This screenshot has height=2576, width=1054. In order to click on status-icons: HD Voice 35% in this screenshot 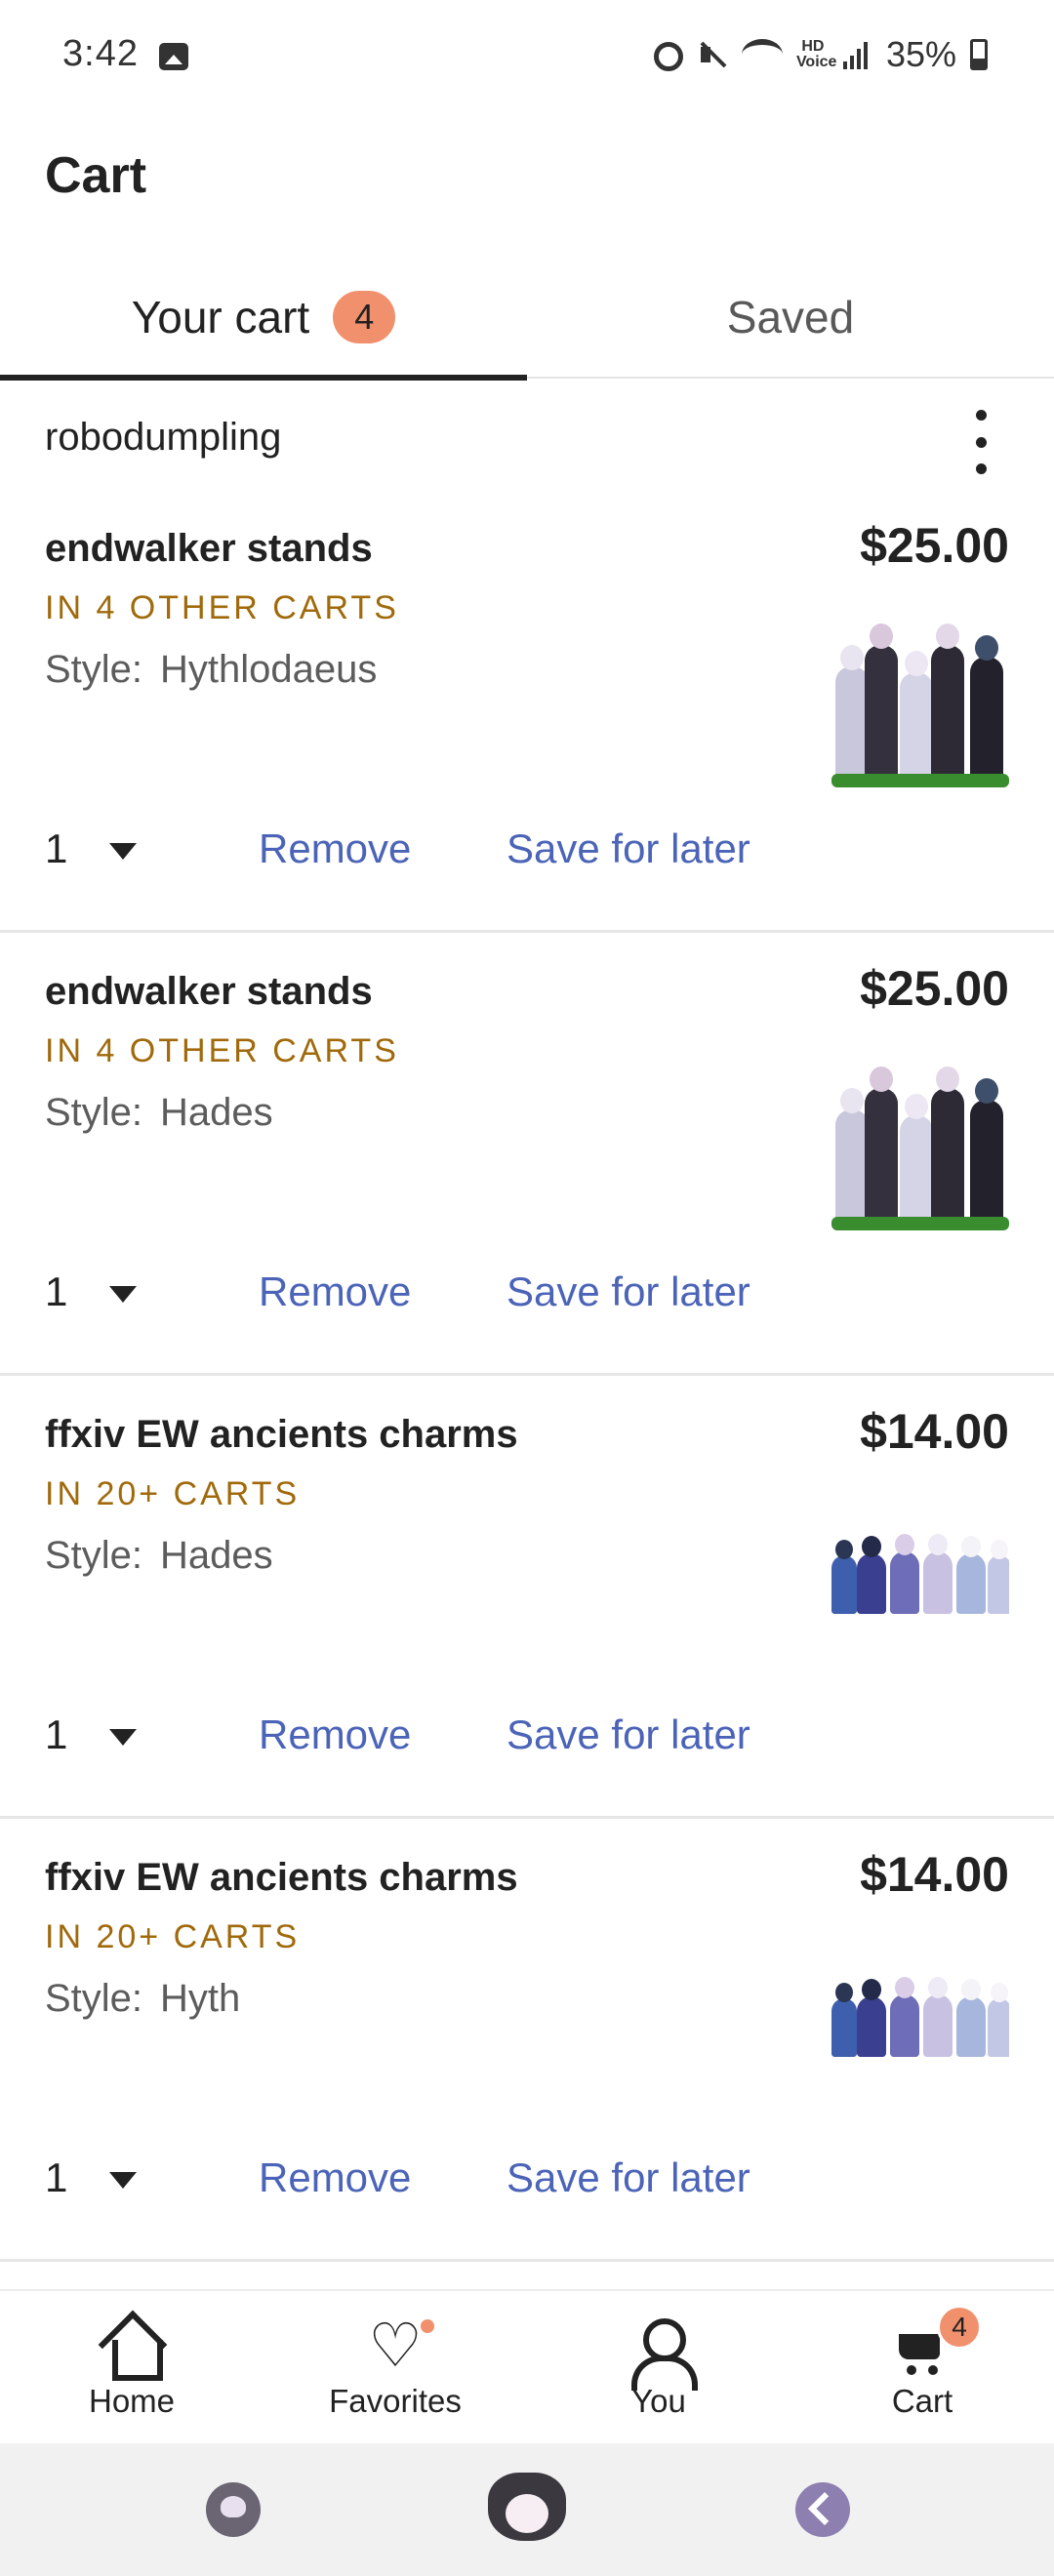, I will do `click(820, 54)`.